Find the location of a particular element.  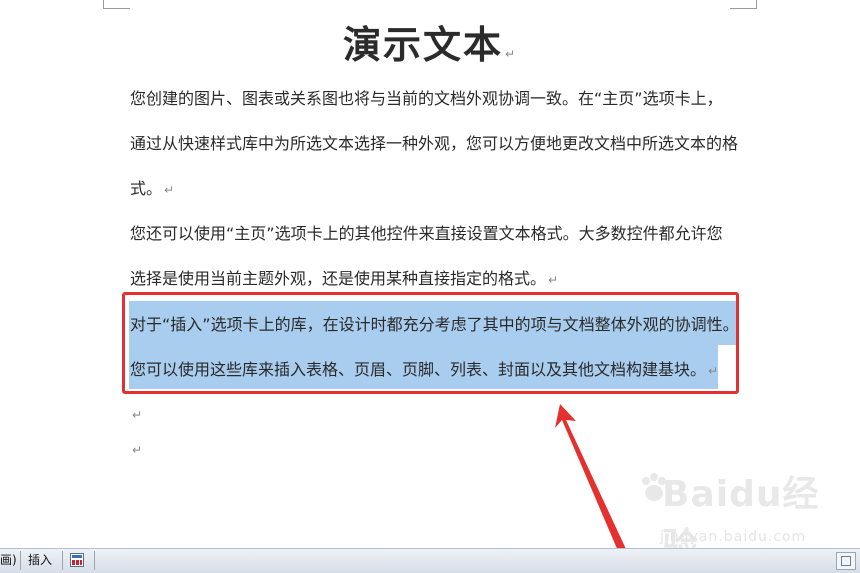

macro-record-icon is located at coordinates (77, 560).